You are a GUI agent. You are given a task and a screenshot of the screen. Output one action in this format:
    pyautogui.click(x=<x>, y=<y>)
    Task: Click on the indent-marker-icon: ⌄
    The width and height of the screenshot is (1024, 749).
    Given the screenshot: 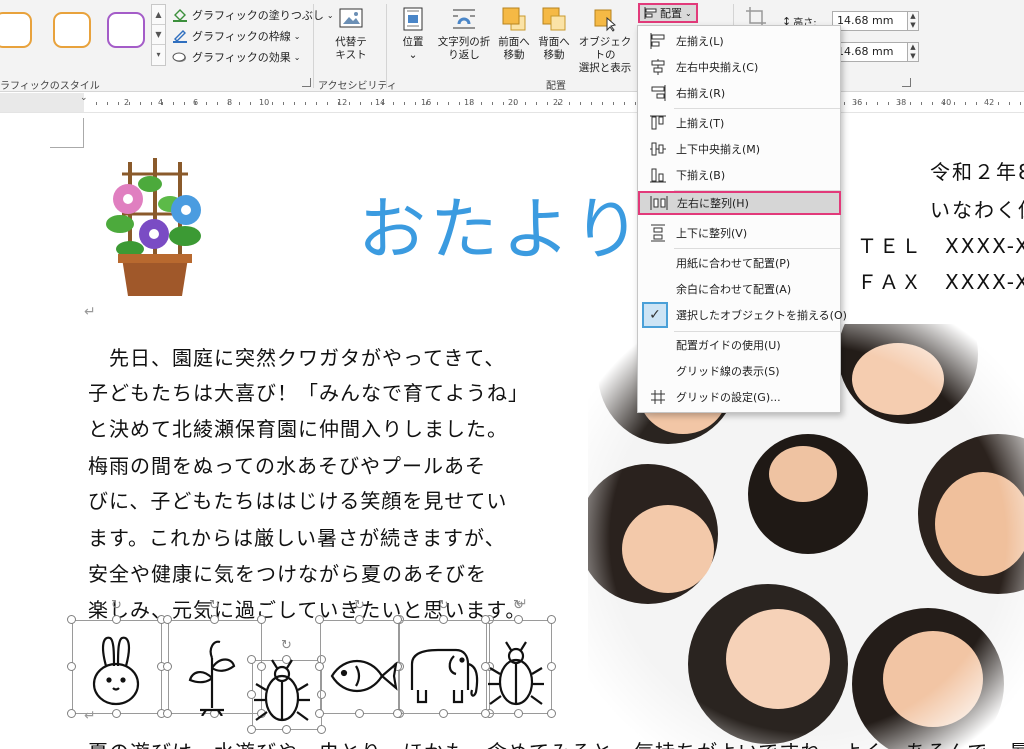 What is the action you would take?
    pyautogui.click(x=84, y=98)
    